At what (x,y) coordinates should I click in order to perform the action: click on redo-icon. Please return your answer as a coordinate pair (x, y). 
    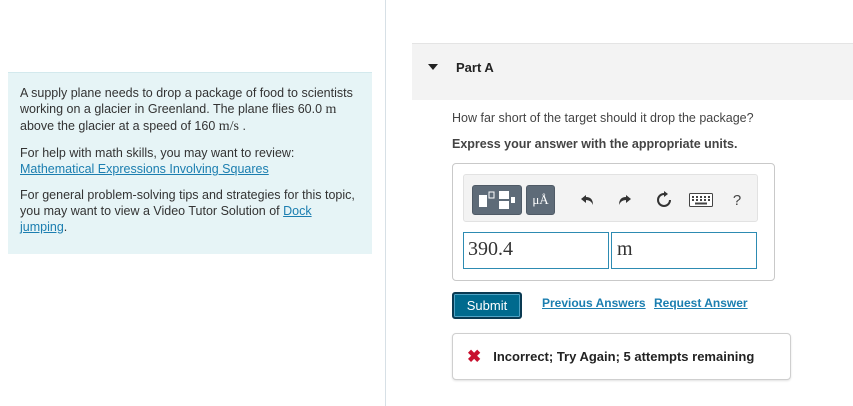
    Looking at the image, I should click on (624, 200).